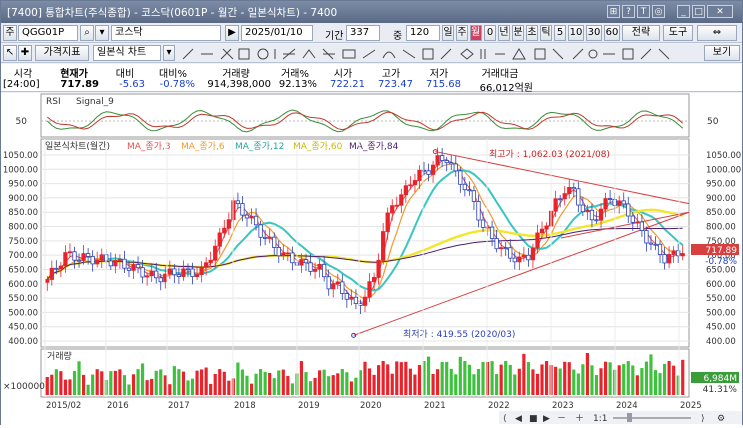 The image size is (743, 428). Describe the element at coordinates (462, 33) in the screenshot. I see `tab-week: 주` at that location.